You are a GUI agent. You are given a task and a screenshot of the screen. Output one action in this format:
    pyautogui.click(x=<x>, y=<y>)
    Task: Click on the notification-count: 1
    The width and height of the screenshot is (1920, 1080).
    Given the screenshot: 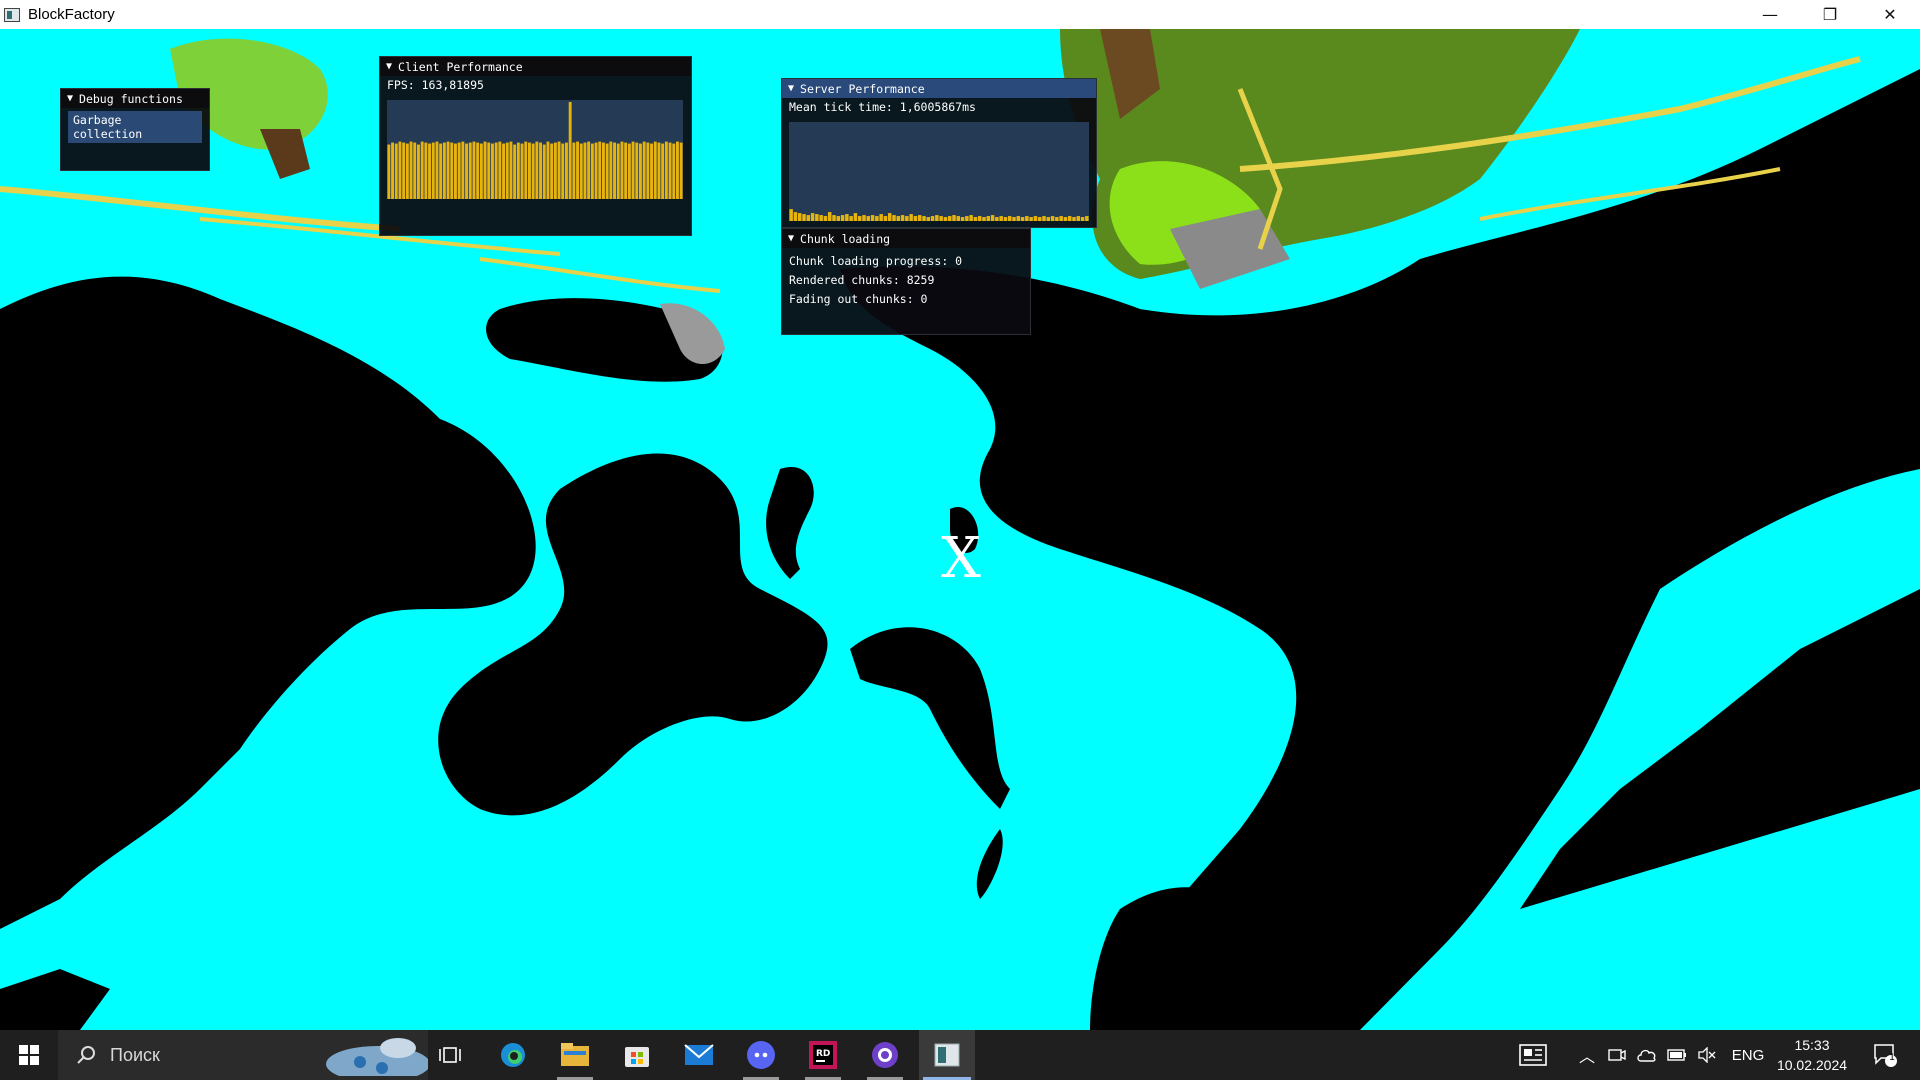 What is the action you would take?
    pyautogui.click(x=1892, y=1057)
    